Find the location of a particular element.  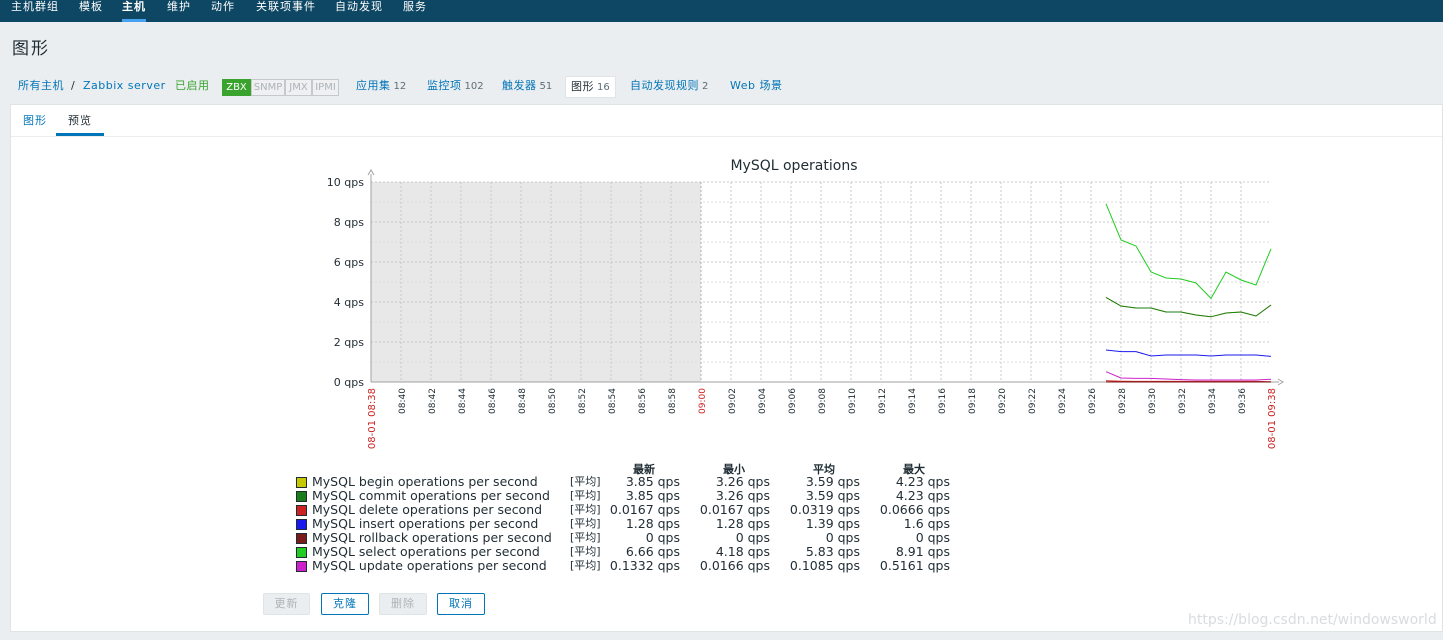

x-tick-label: 09:06 is located at coordinates (793, 401).